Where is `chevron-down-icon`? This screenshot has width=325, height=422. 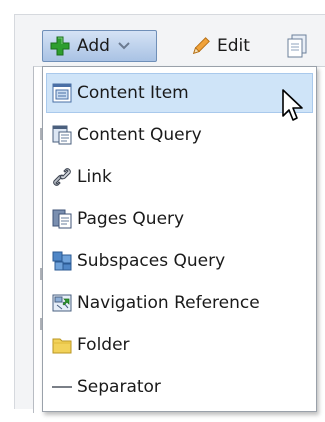
chevron-down-icon is located at coordinates (124, 46).